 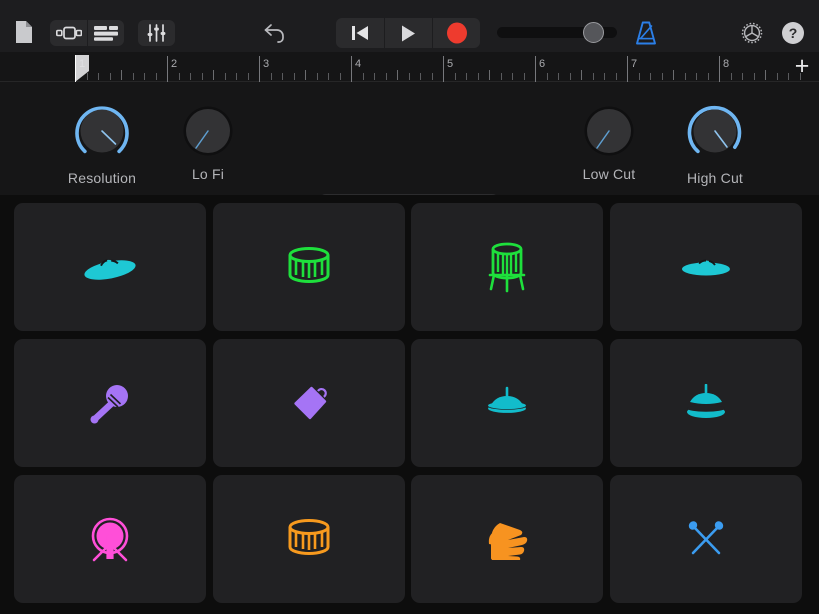 What do you see at coordinates (540, 69) in the screenshot?
I see `ruler-bar-marker: 6` at bounding box center [540, 69].